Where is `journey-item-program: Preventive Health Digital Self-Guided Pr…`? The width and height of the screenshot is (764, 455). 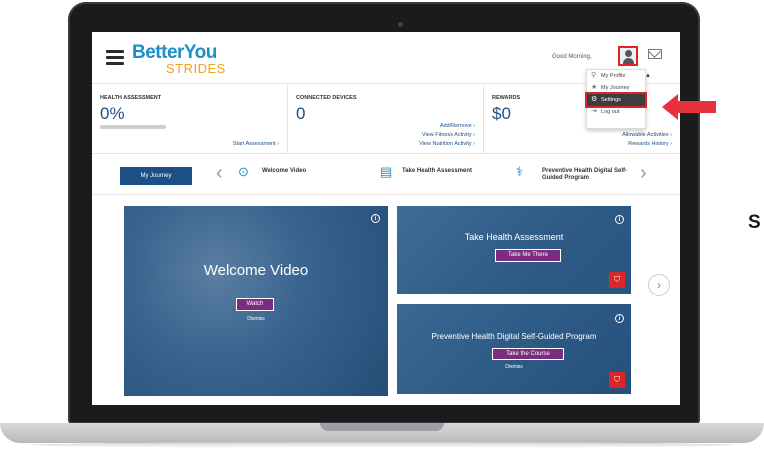 journey-item-program: Preventive Health Digital Self-Guided Pr… is located at coordinates (590, 175).